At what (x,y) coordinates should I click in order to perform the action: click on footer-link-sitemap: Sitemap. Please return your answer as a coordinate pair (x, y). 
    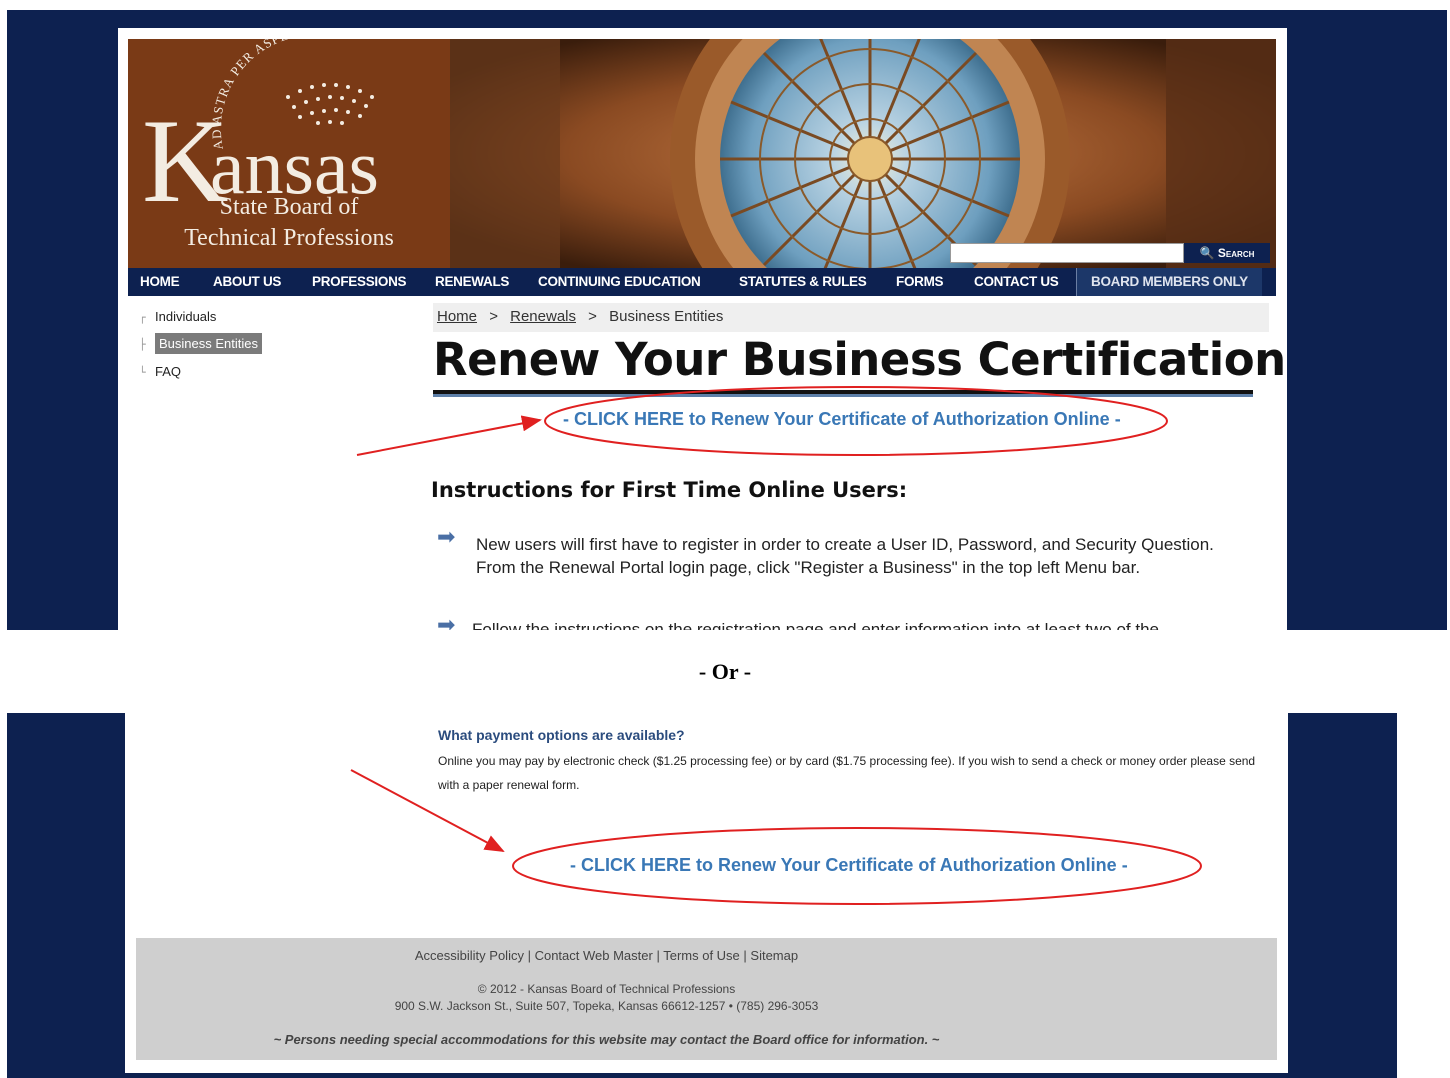
    Looking at the image, I should click on (774, 955).